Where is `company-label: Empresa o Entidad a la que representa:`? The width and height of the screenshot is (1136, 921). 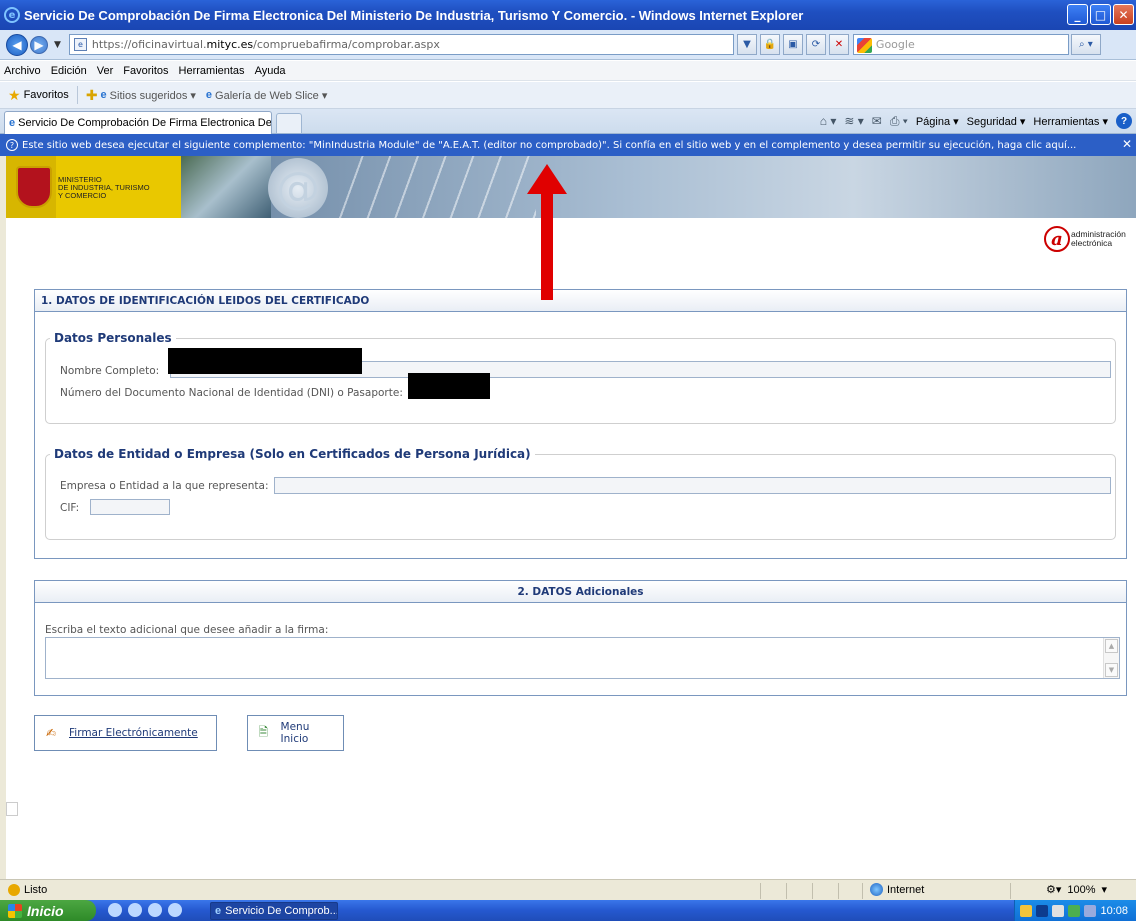
company-label: Empresa o Entidad a la que representa: is located at coordinates (164, 486).